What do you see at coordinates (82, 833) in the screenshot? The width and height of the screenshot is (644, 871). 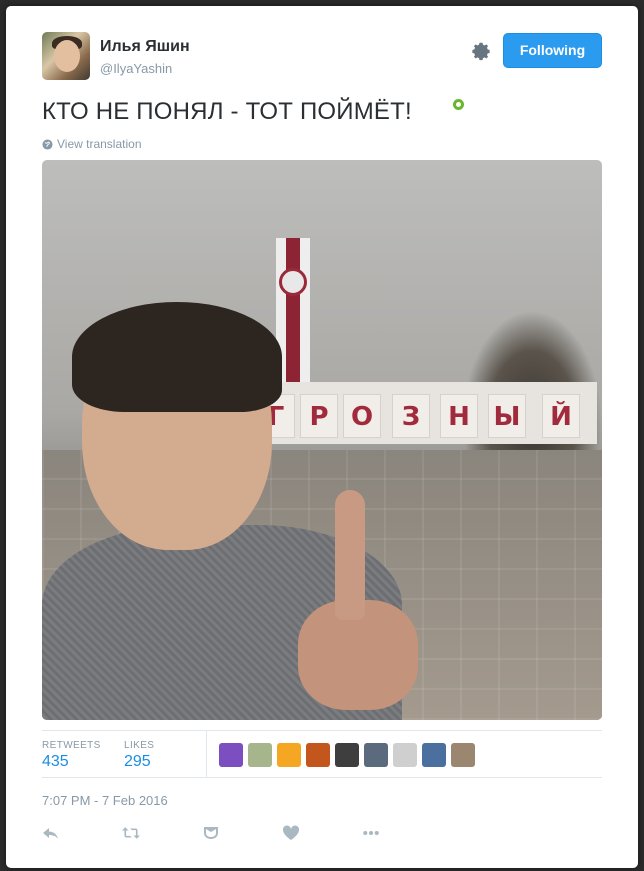 I see `reply-button` at bounding box center [82, 833].